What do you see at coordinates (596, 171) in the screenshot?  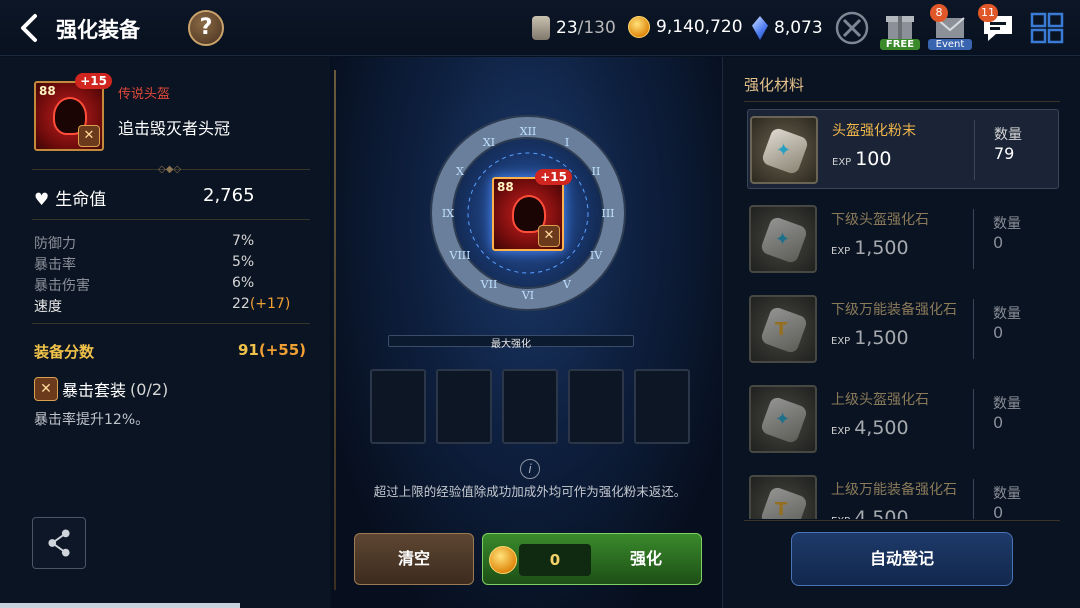 I see `svg-text: II` at bounding box center [596, 171].